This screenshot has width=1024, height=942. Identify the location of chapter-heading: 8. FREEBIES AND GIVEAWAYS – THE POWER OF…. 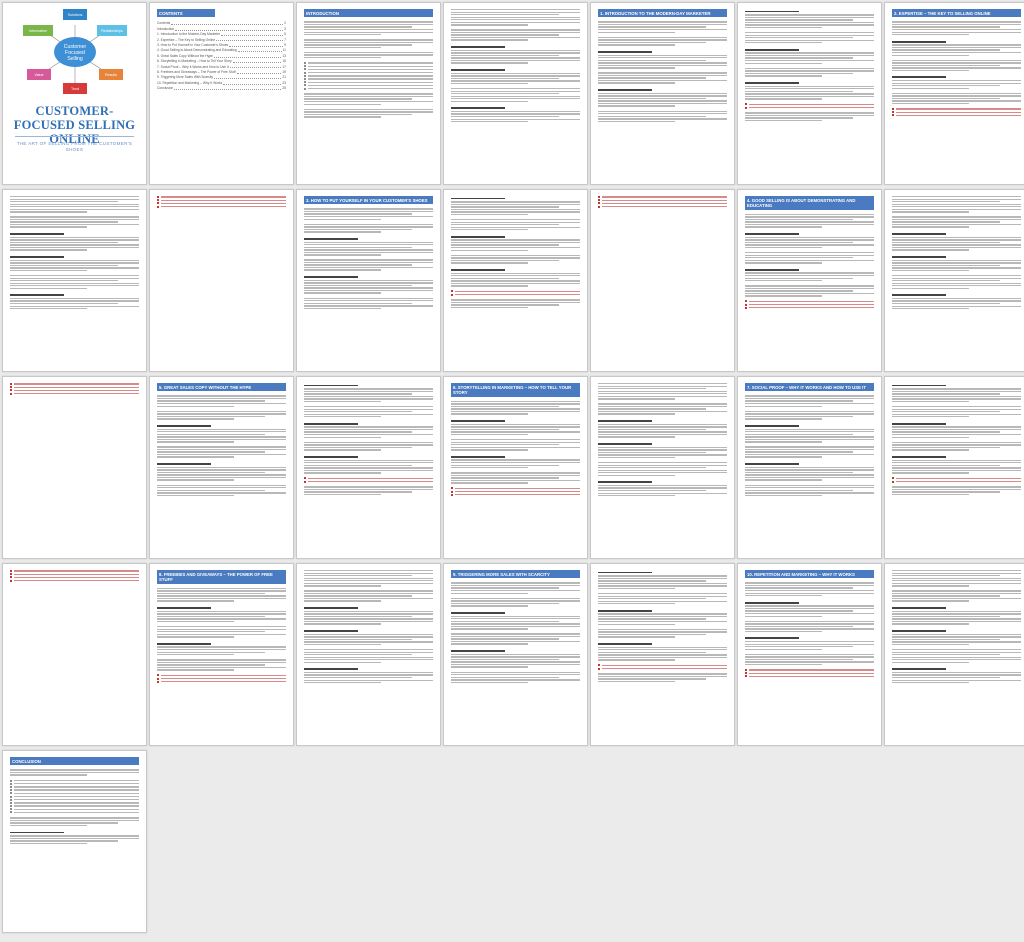
(221, 577).